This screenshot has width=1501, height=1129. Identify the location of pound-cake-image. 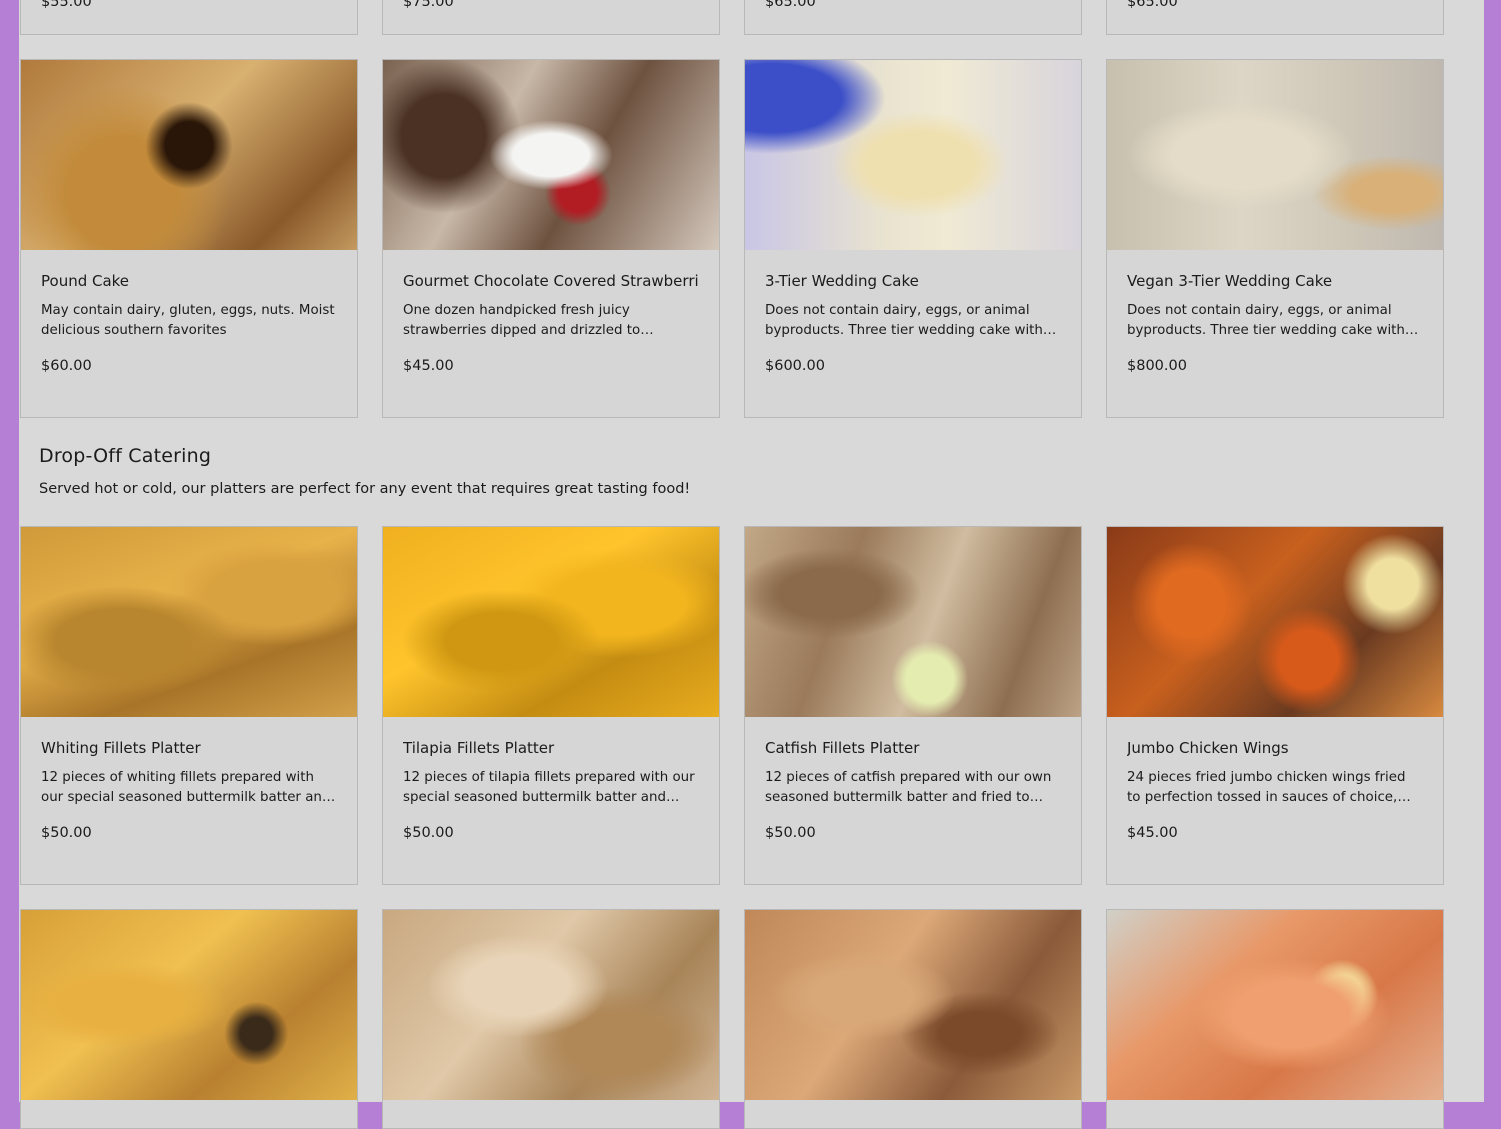
(189, 155).